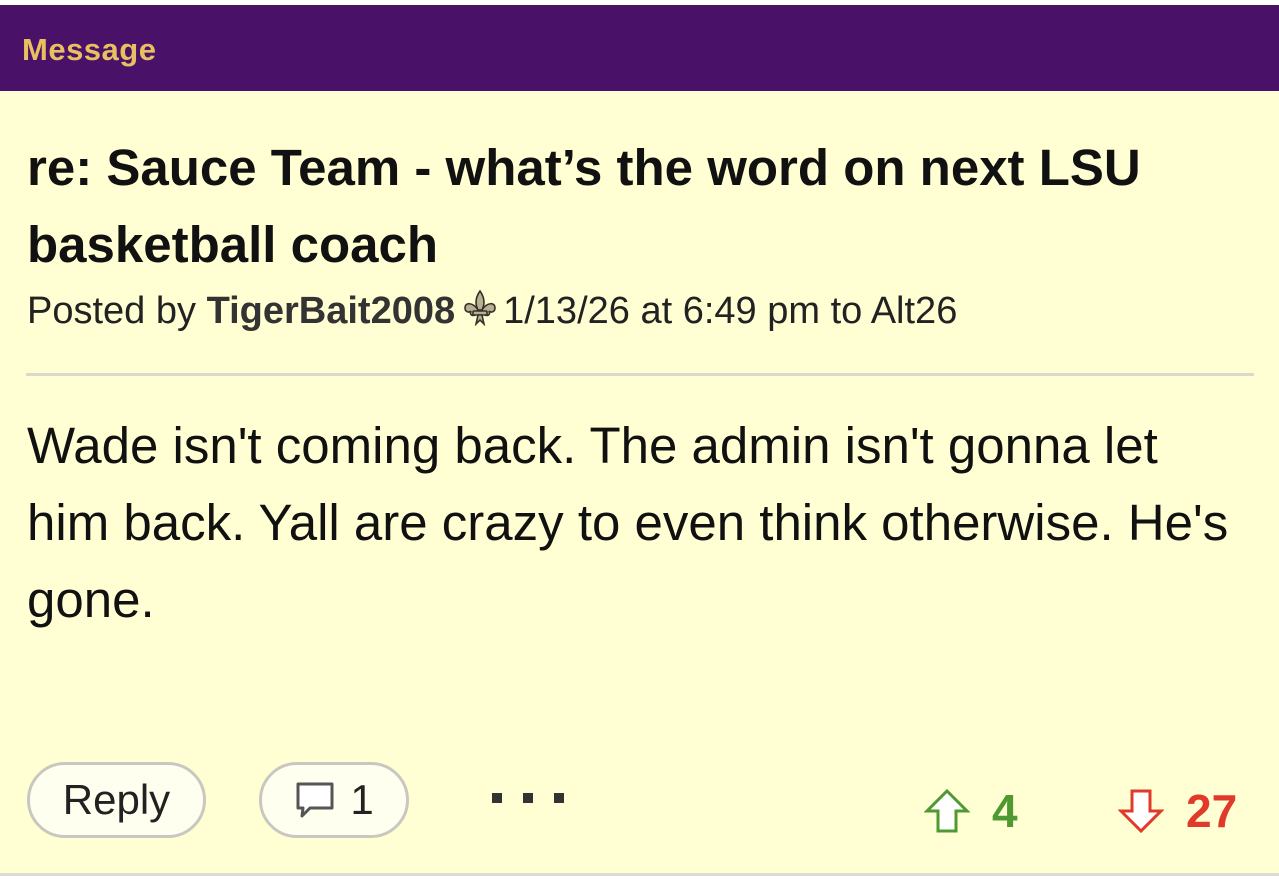 The width and height of the screenshot is (1279, 881). What do you see at coordinates (971, 811) in the screenshot?
I see `upvote-button: 4` at bounding box center [971, 811].